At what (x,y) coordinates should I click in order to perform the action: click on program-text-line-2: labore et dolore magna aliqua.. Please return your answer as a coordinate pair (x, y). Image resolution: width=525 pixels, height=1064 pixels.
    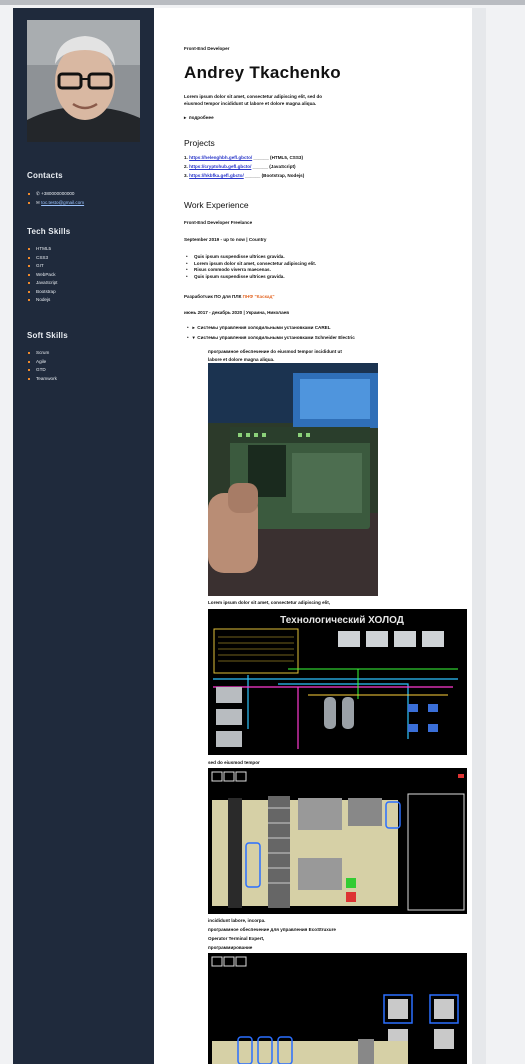
    Looking at the image, I should click on (241, 359).